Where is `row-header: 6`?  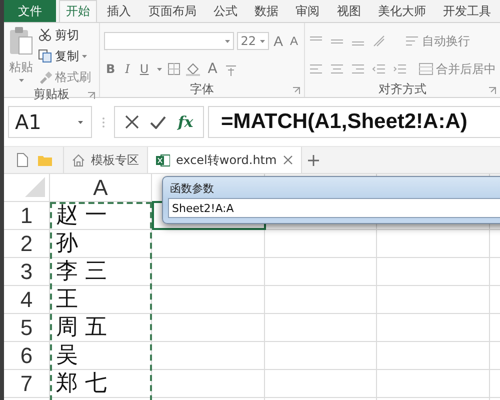 row-header: 6 is located at coordinates (27, 356).